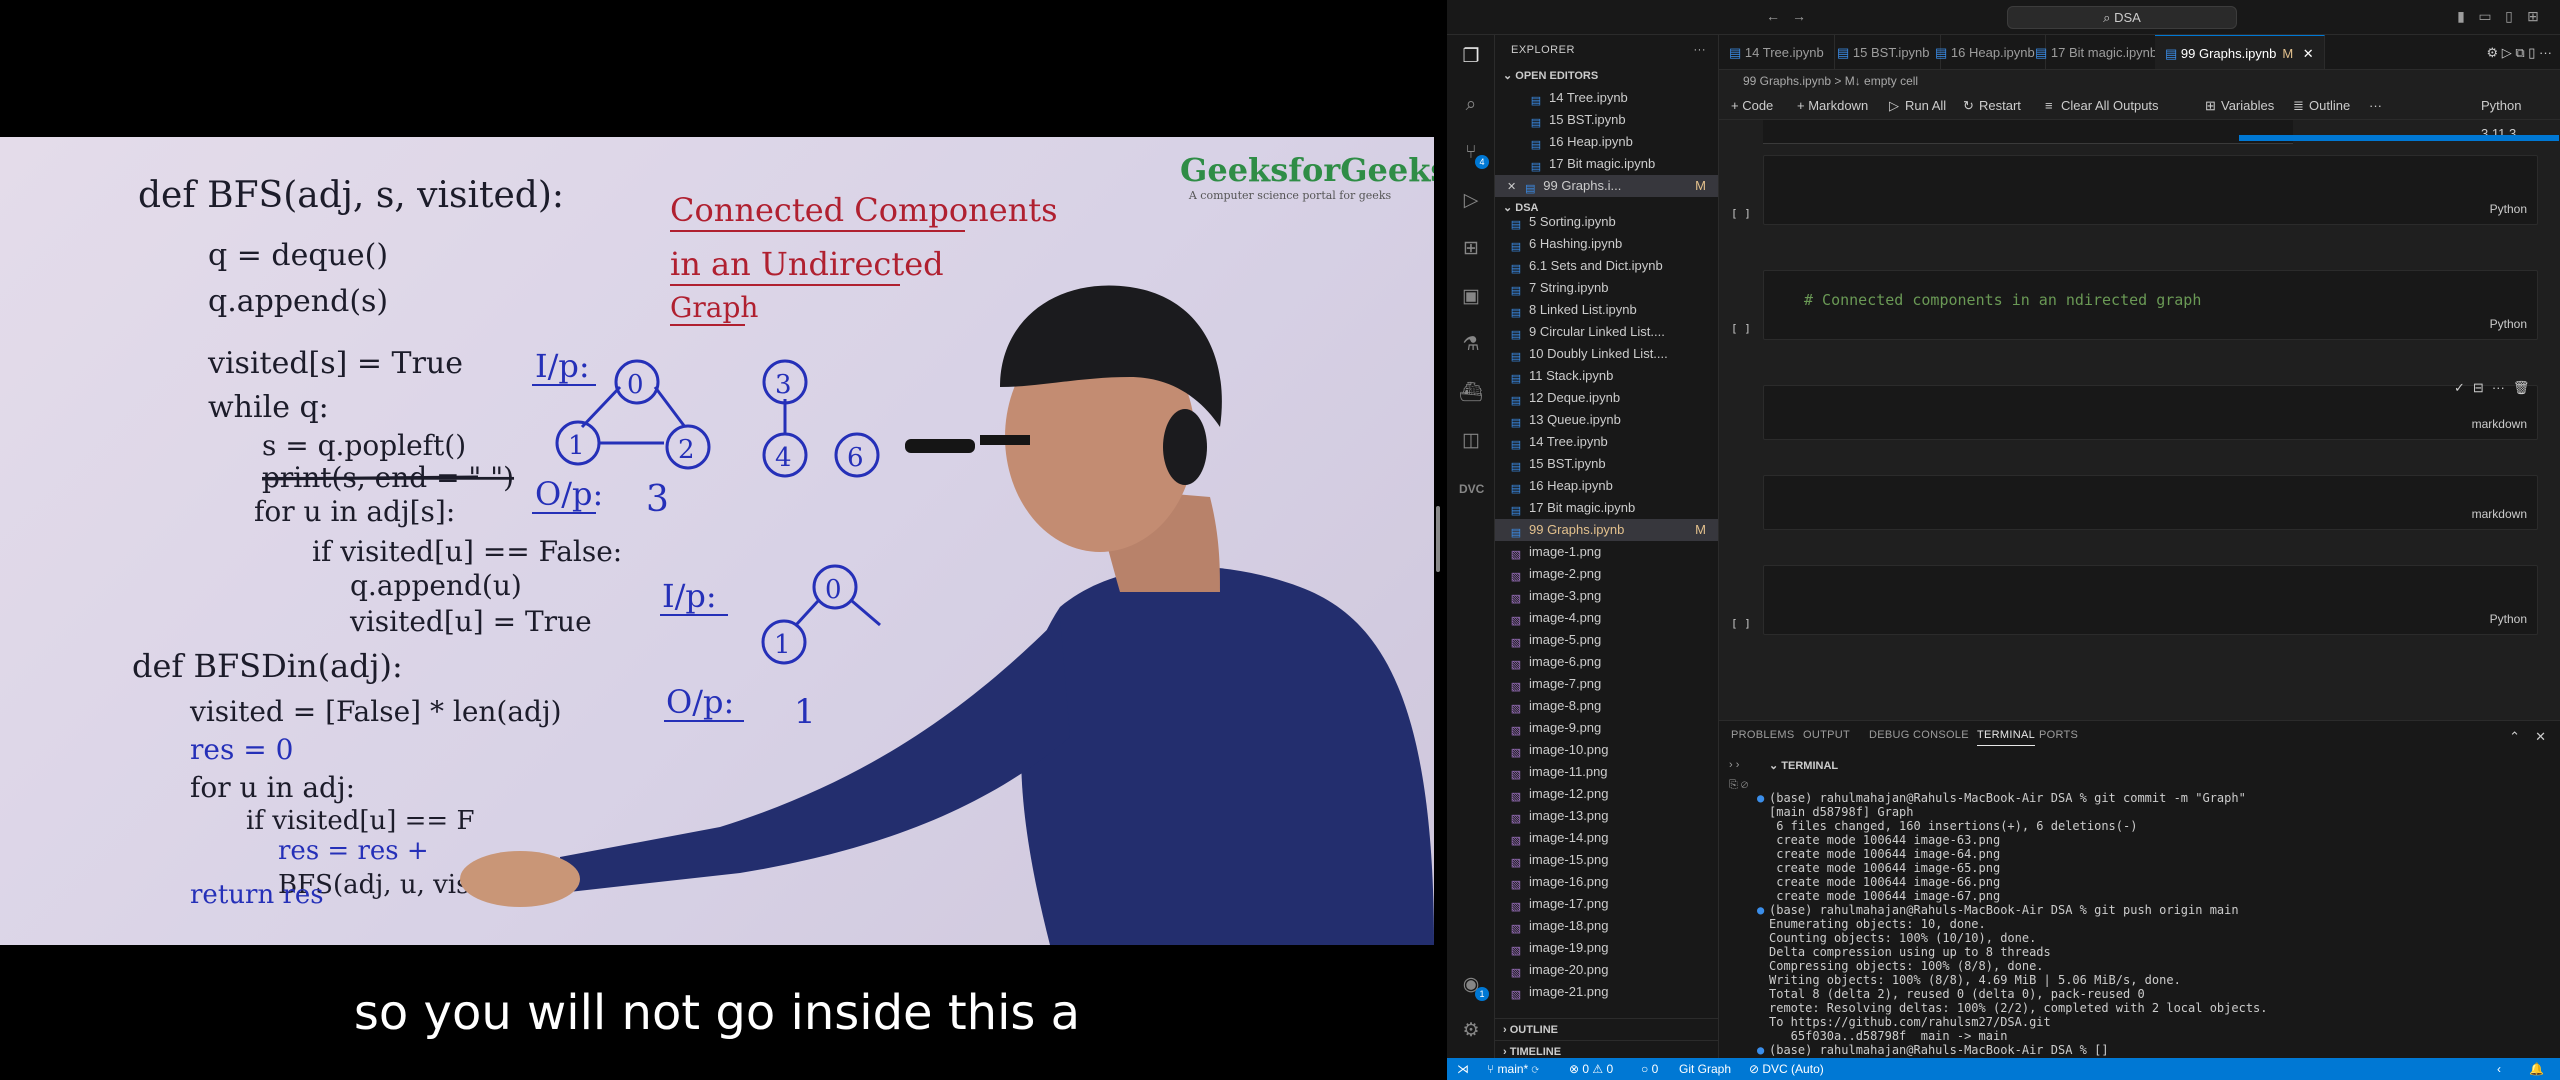 The width and height of the screenshot is (2560, 1080). What do you see at coordinates (2519, 52) in the screenshot?
I see `editor-actions: ⚙ ▷ ⧉ ▯ ···` at bounding box center [2519, 52].